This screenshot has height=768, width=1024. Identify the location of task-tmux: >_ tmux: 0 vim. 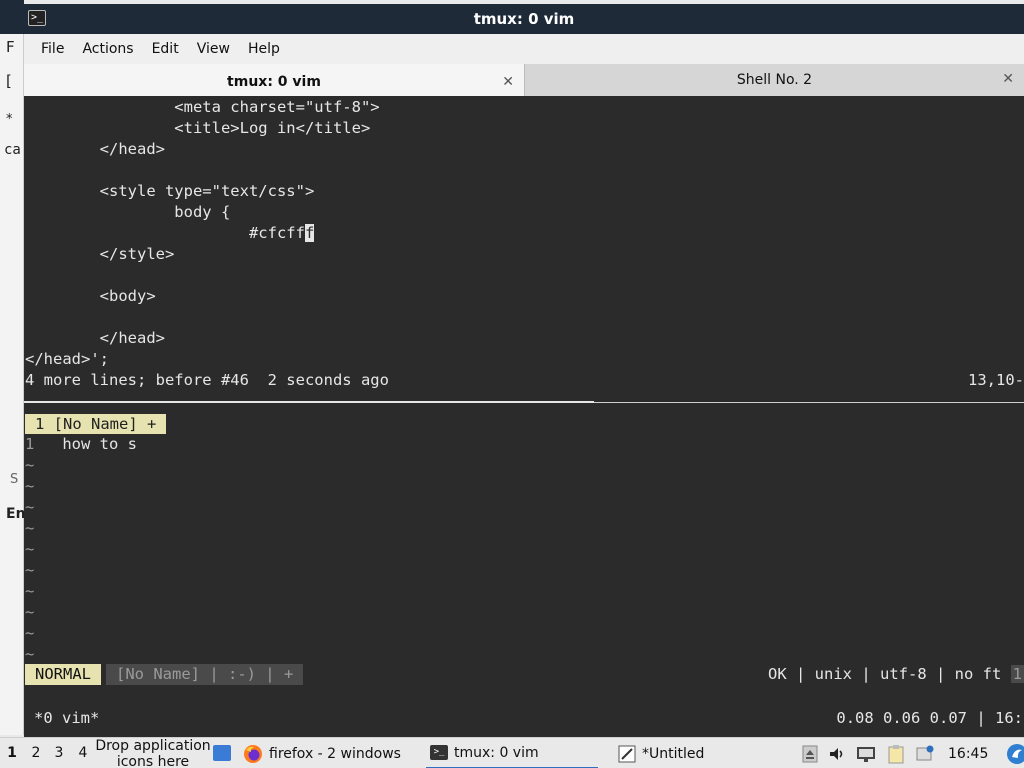
(512, 753).